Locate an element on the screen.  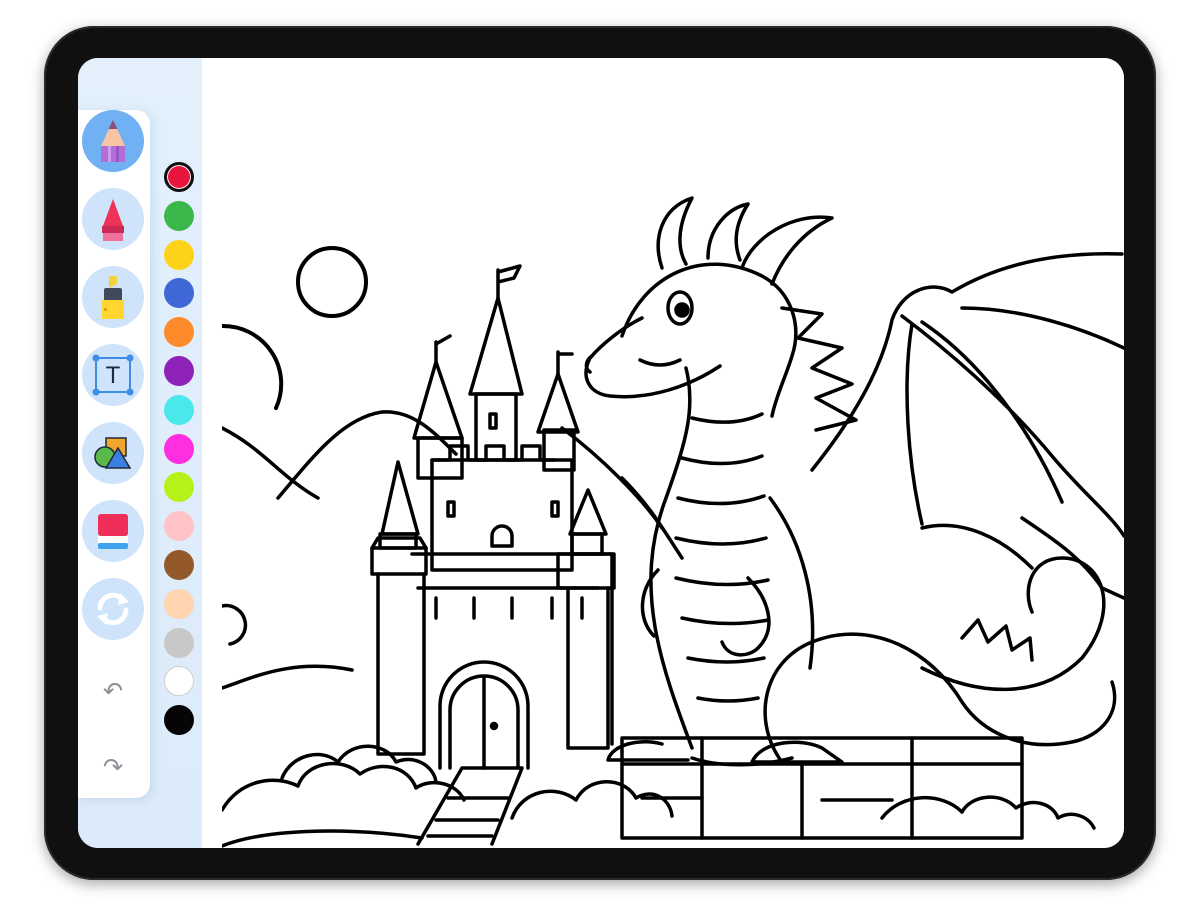
refresh-icon is located at coordinates (113, 609).